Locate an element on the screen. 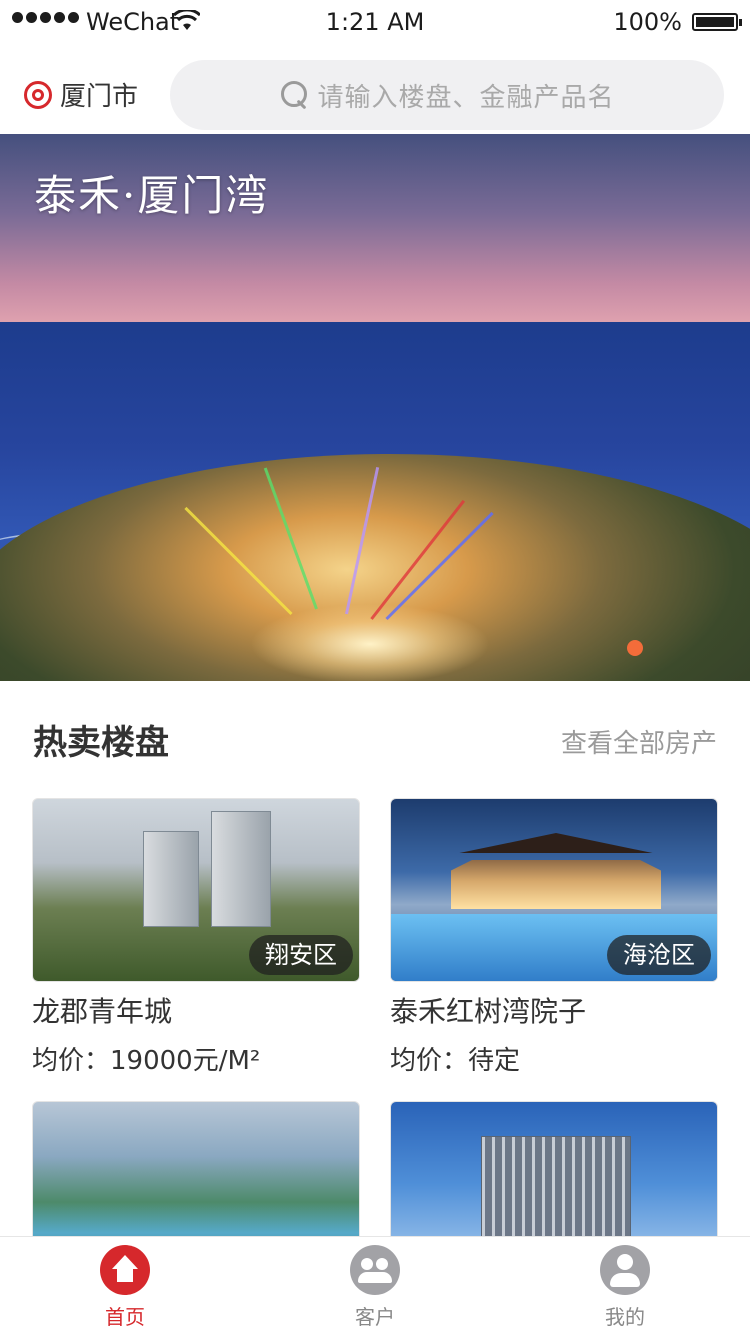 This screenshot has width=750, height=1334. tab-label: 客户 is located at coordinates (375, 1317).